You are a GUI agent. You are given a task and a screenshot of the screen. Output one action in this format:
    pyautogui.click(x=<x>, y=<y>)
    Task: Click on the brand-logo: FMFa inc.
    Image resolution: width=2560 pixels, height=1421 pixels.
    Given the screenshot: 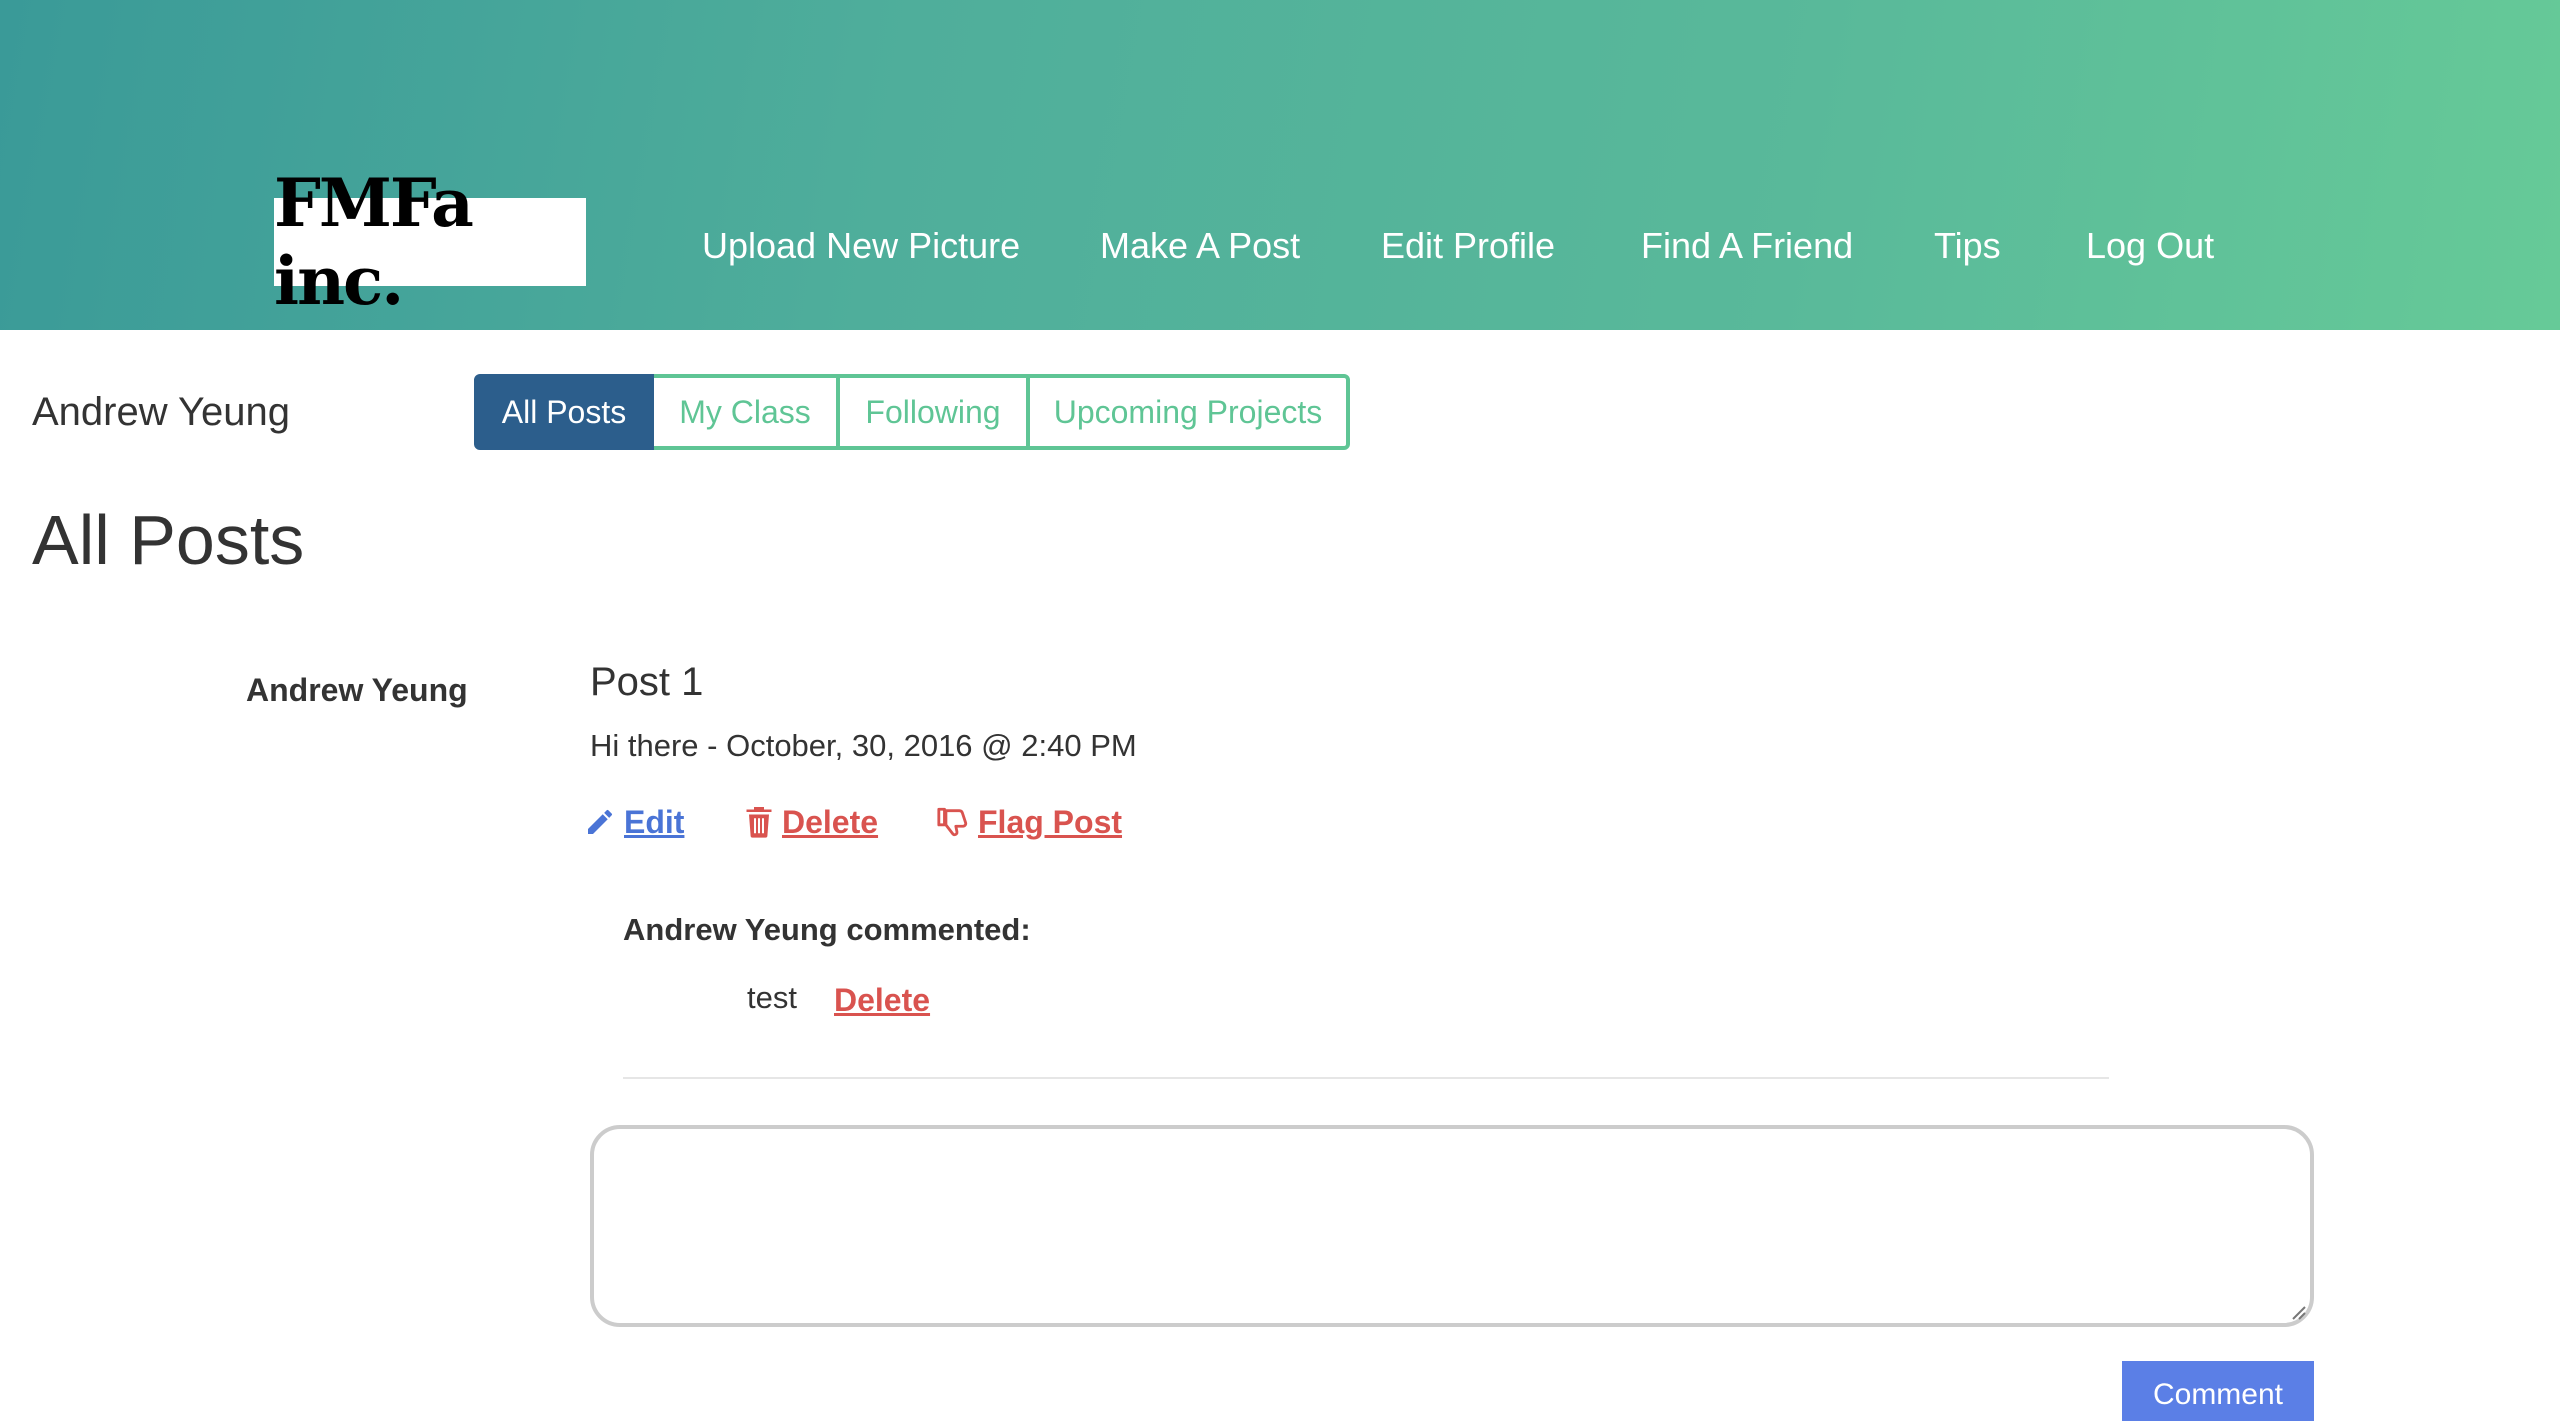 What is the action you would take?
    pyautogui.click(x=430, y=242)
    